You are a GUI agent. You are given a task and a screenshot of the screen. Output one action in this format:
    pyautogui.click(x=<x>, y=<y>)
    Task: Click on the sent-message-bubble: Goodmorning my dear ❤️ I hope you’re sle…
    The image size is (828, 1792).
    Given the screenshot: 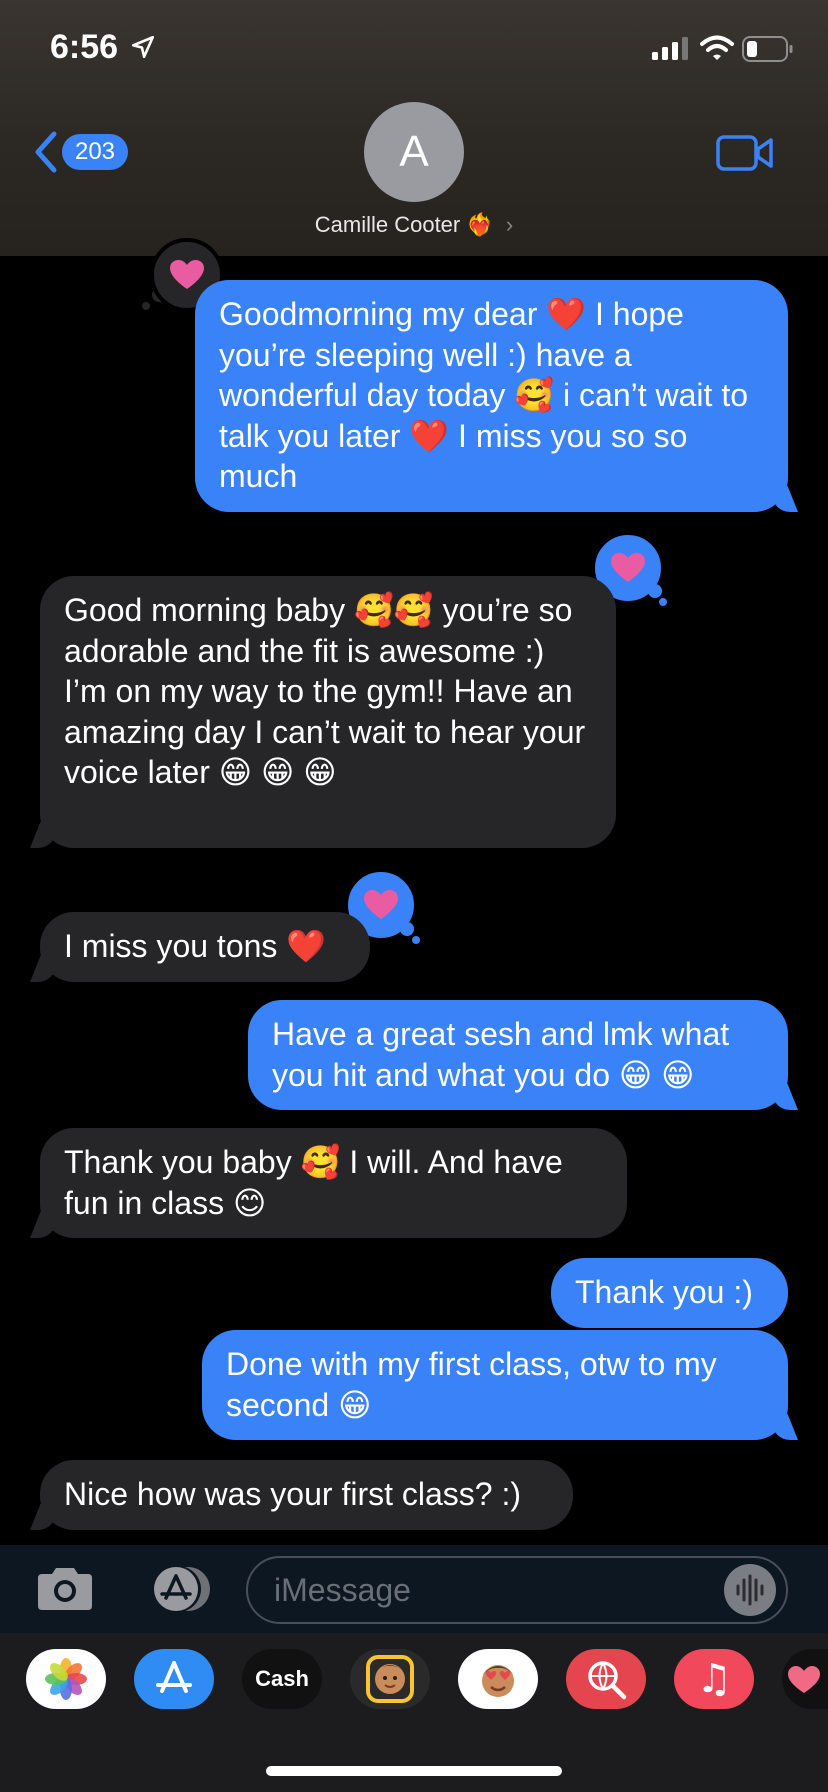 What is the action you would take?
    pyautogui.click(x=491, y=396)
    